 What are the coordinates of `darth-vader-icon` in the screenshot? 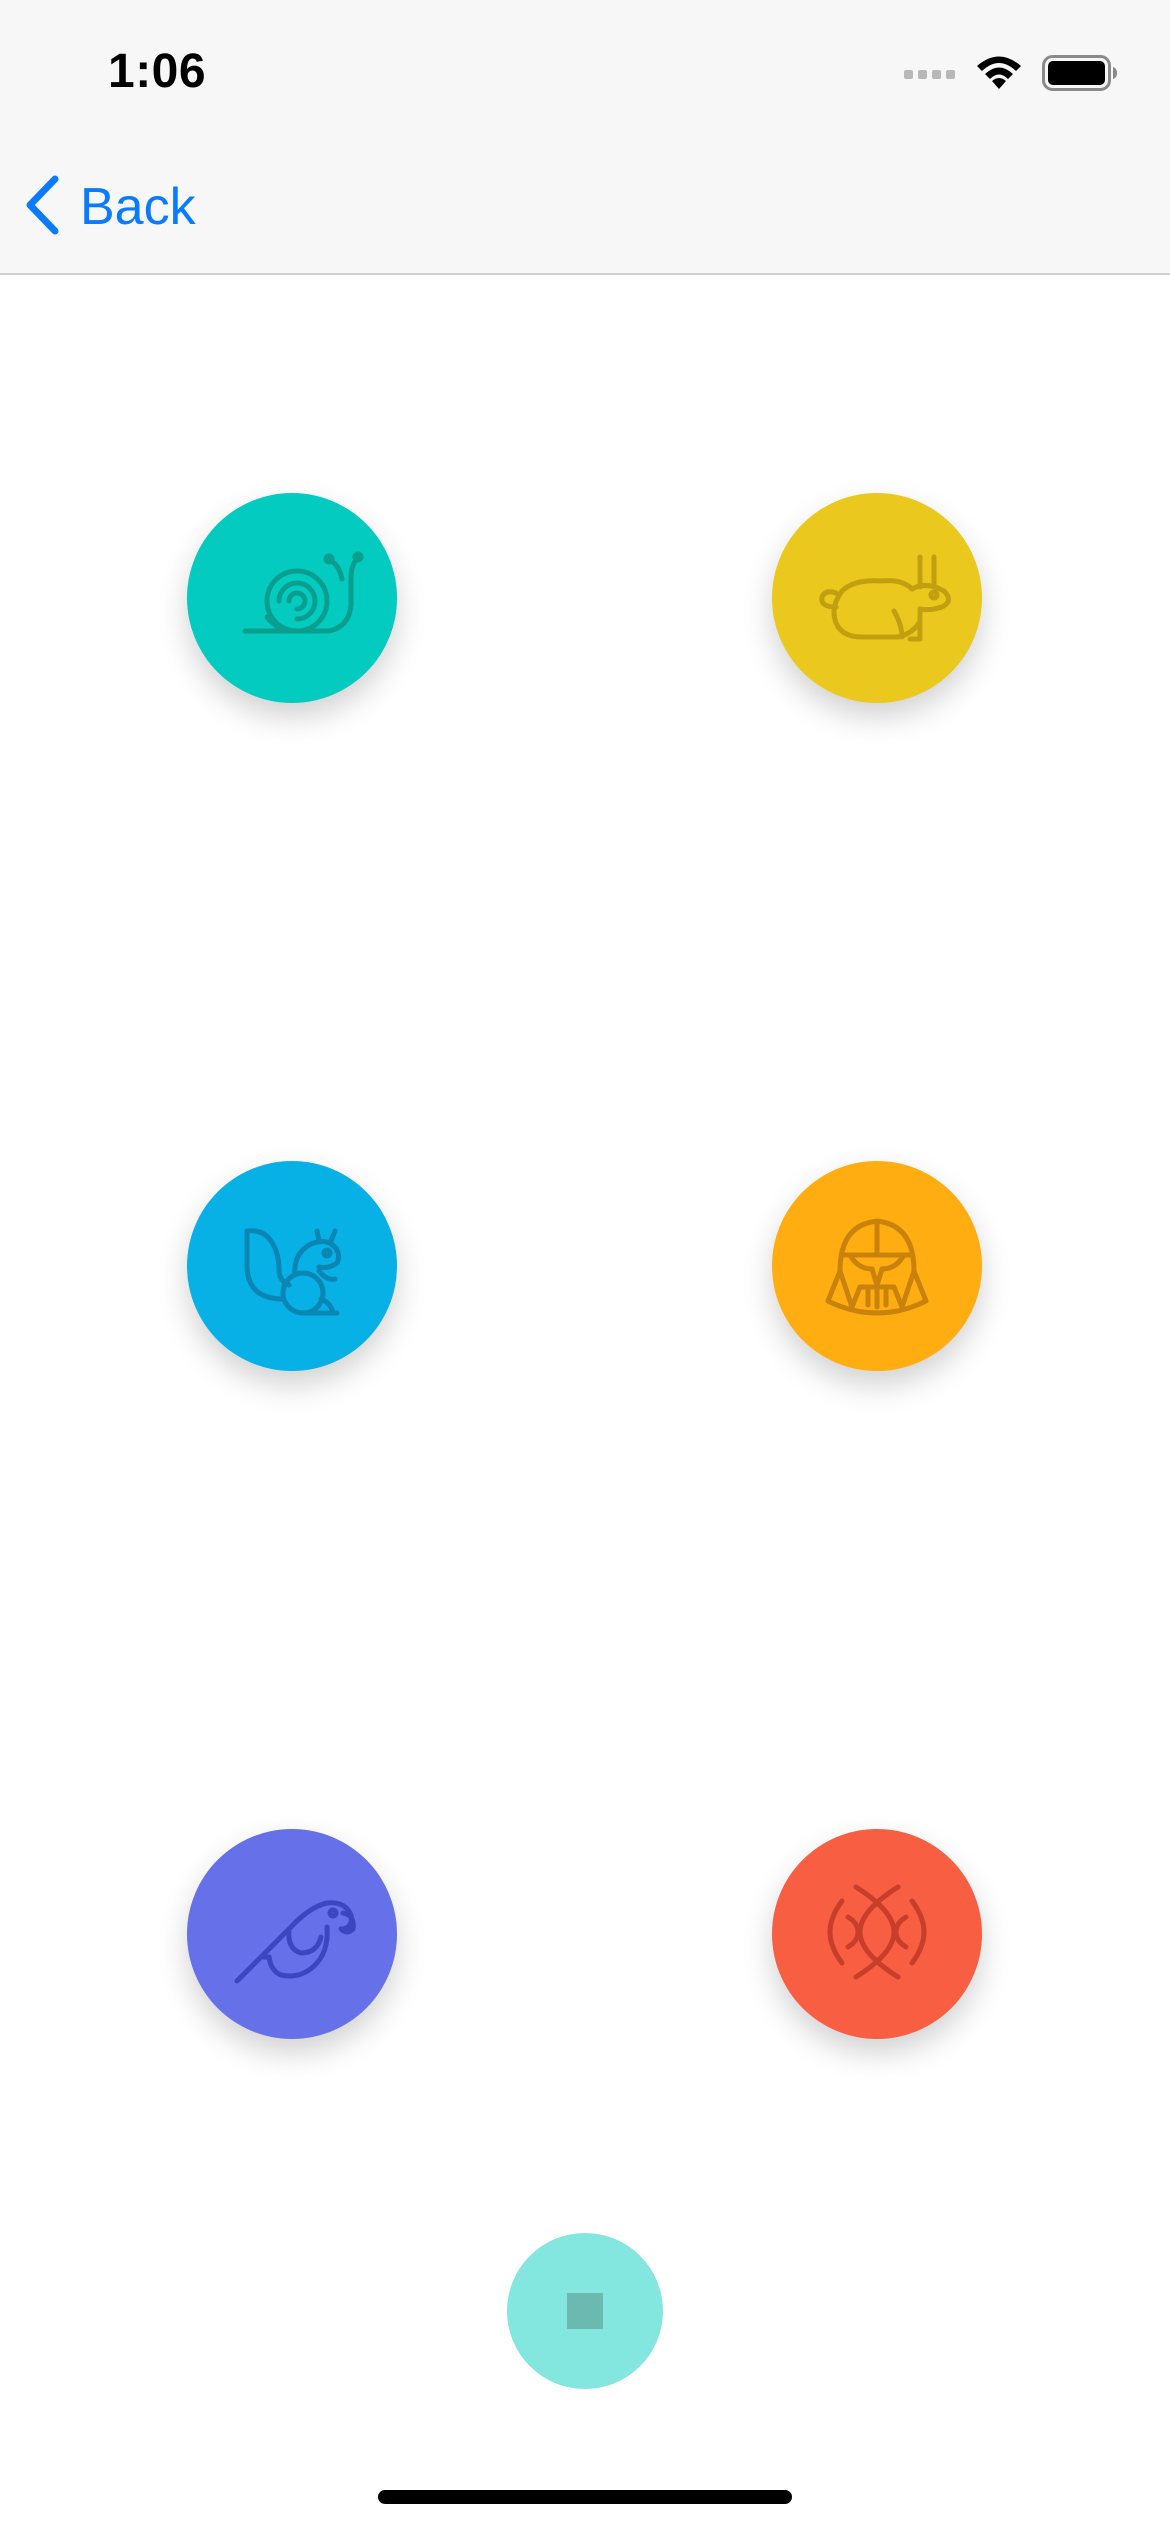 It's located at (877, 1266).